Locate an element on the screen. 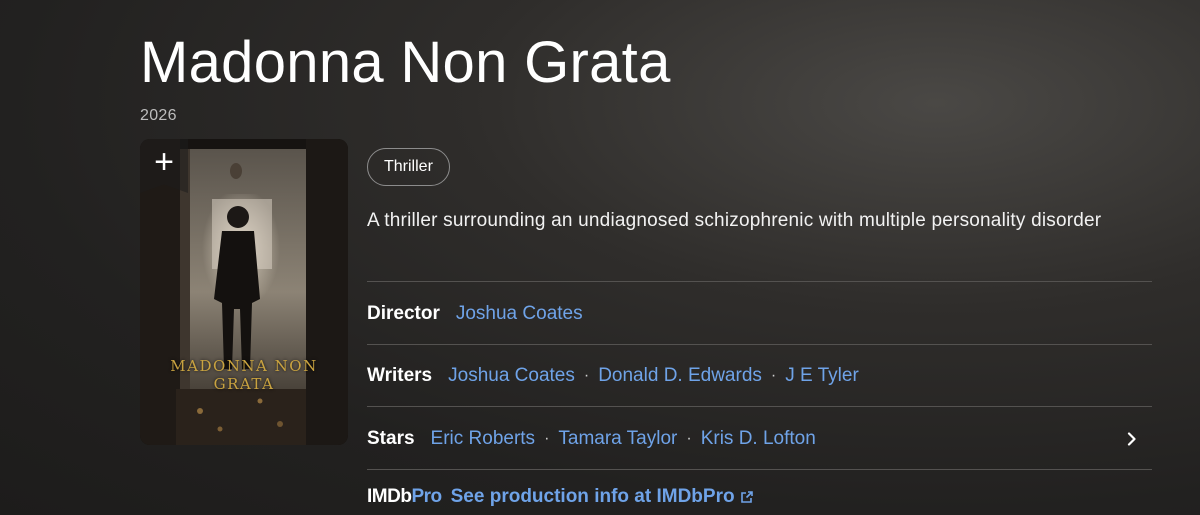 The height and width of the screenshot is (515, 1200). release-year: 2026 is located at coordinates (158, 116).